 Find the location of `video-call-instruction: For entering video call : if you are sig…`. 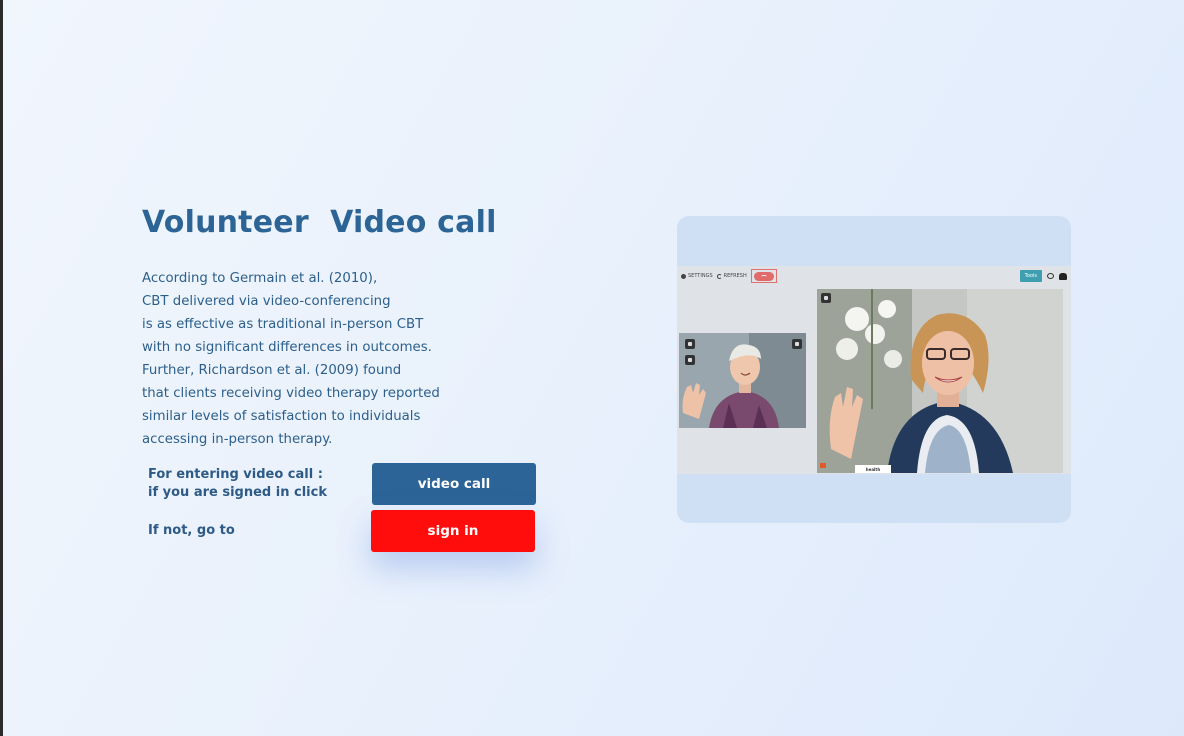

video-call-instruction: For entering video call : if you are sig… is located at coordinates (237, 484).